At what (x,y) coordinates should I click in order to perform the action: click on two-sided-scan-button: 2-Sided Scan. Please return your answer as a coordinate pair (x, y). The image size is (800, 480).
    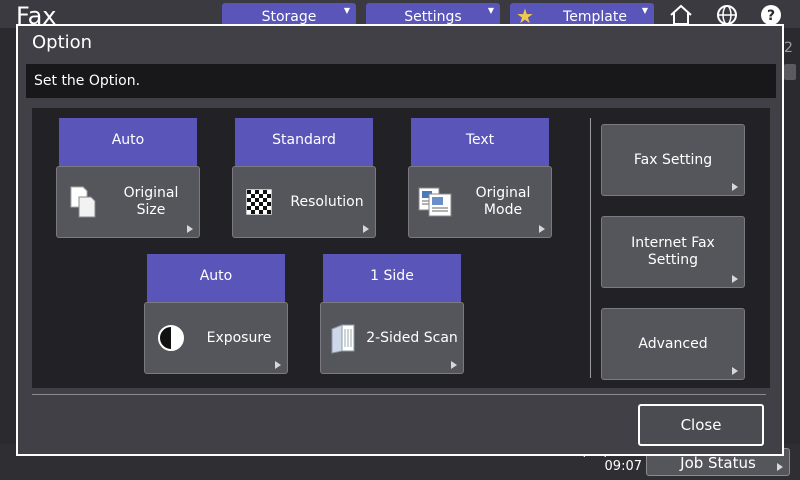
    Looking at the image, I should click on (392, 338).